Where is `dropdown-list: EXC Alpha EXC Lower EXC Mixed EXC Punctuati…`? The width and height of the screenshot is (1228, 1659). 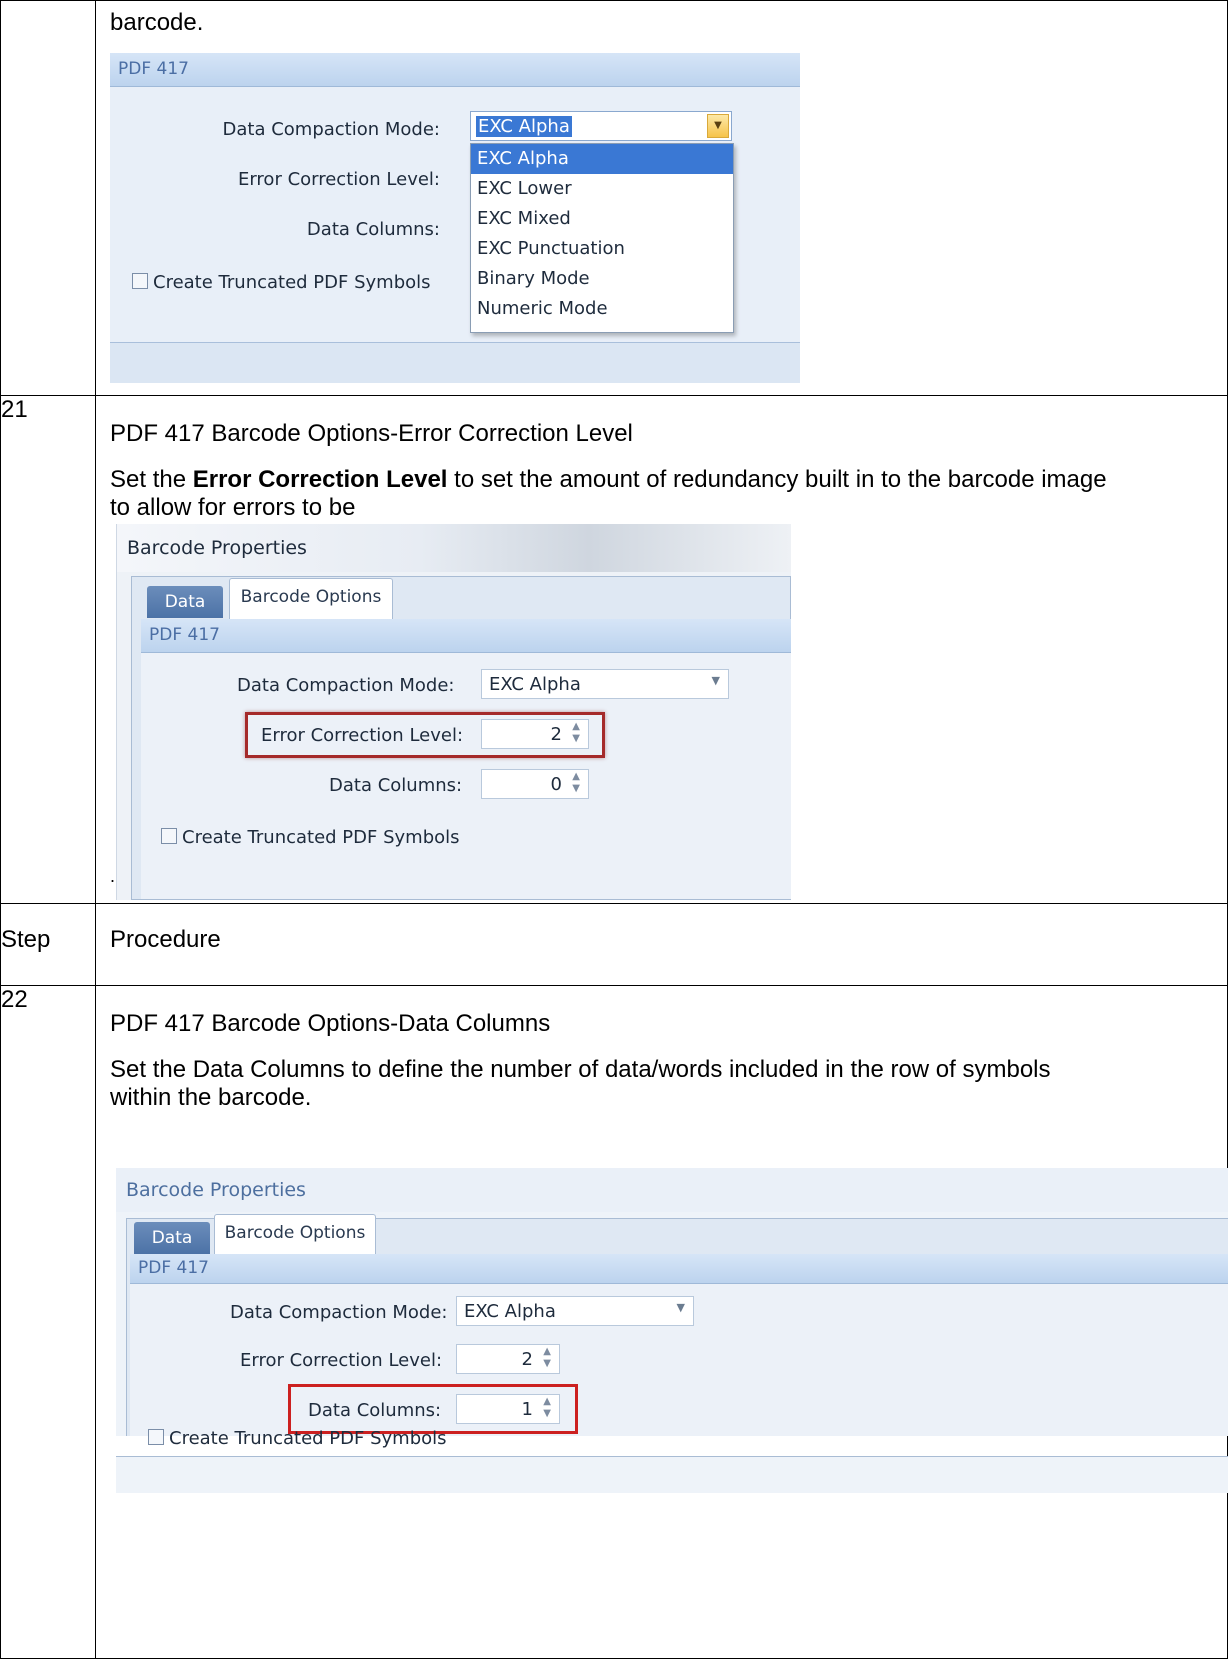 dropdown-list: EXC Alpha EXC Lower EXC Mixed EXC Punctuati… is located at coordinates (602, 238).